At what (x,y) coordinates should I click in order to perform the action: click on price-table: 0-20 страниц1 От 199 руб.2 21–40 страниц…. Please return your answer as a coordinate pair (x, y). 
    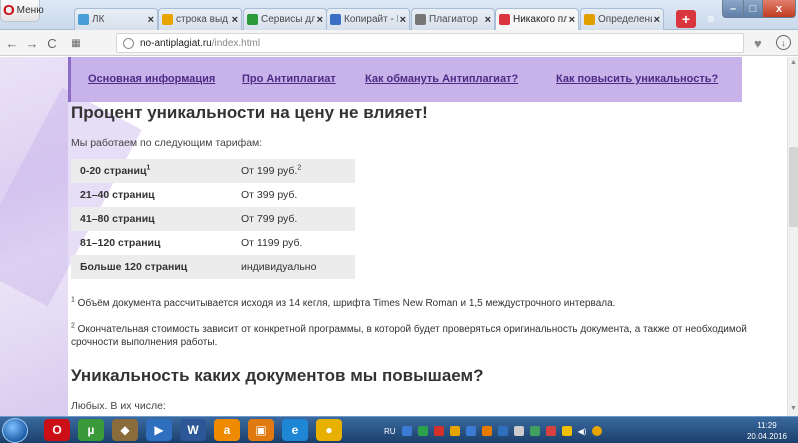
    Looking at the image, I should click on (213, 219).